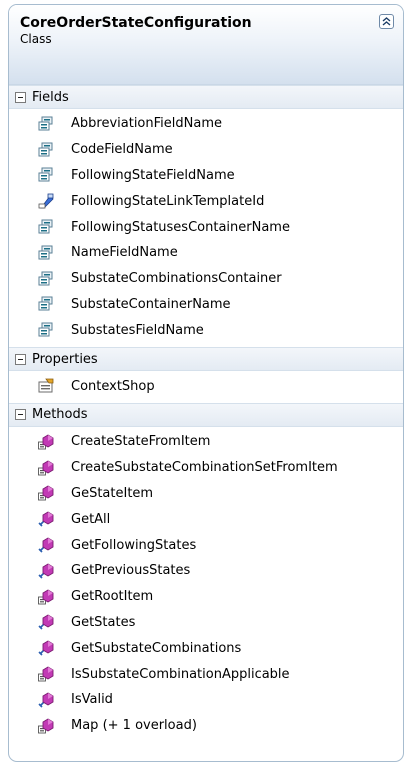 The image size is (409, 767). What do you see at coordinates (206, 494) in the screenshot?
I see `member-item: GeStateItem` at bounding box center [206, 494].